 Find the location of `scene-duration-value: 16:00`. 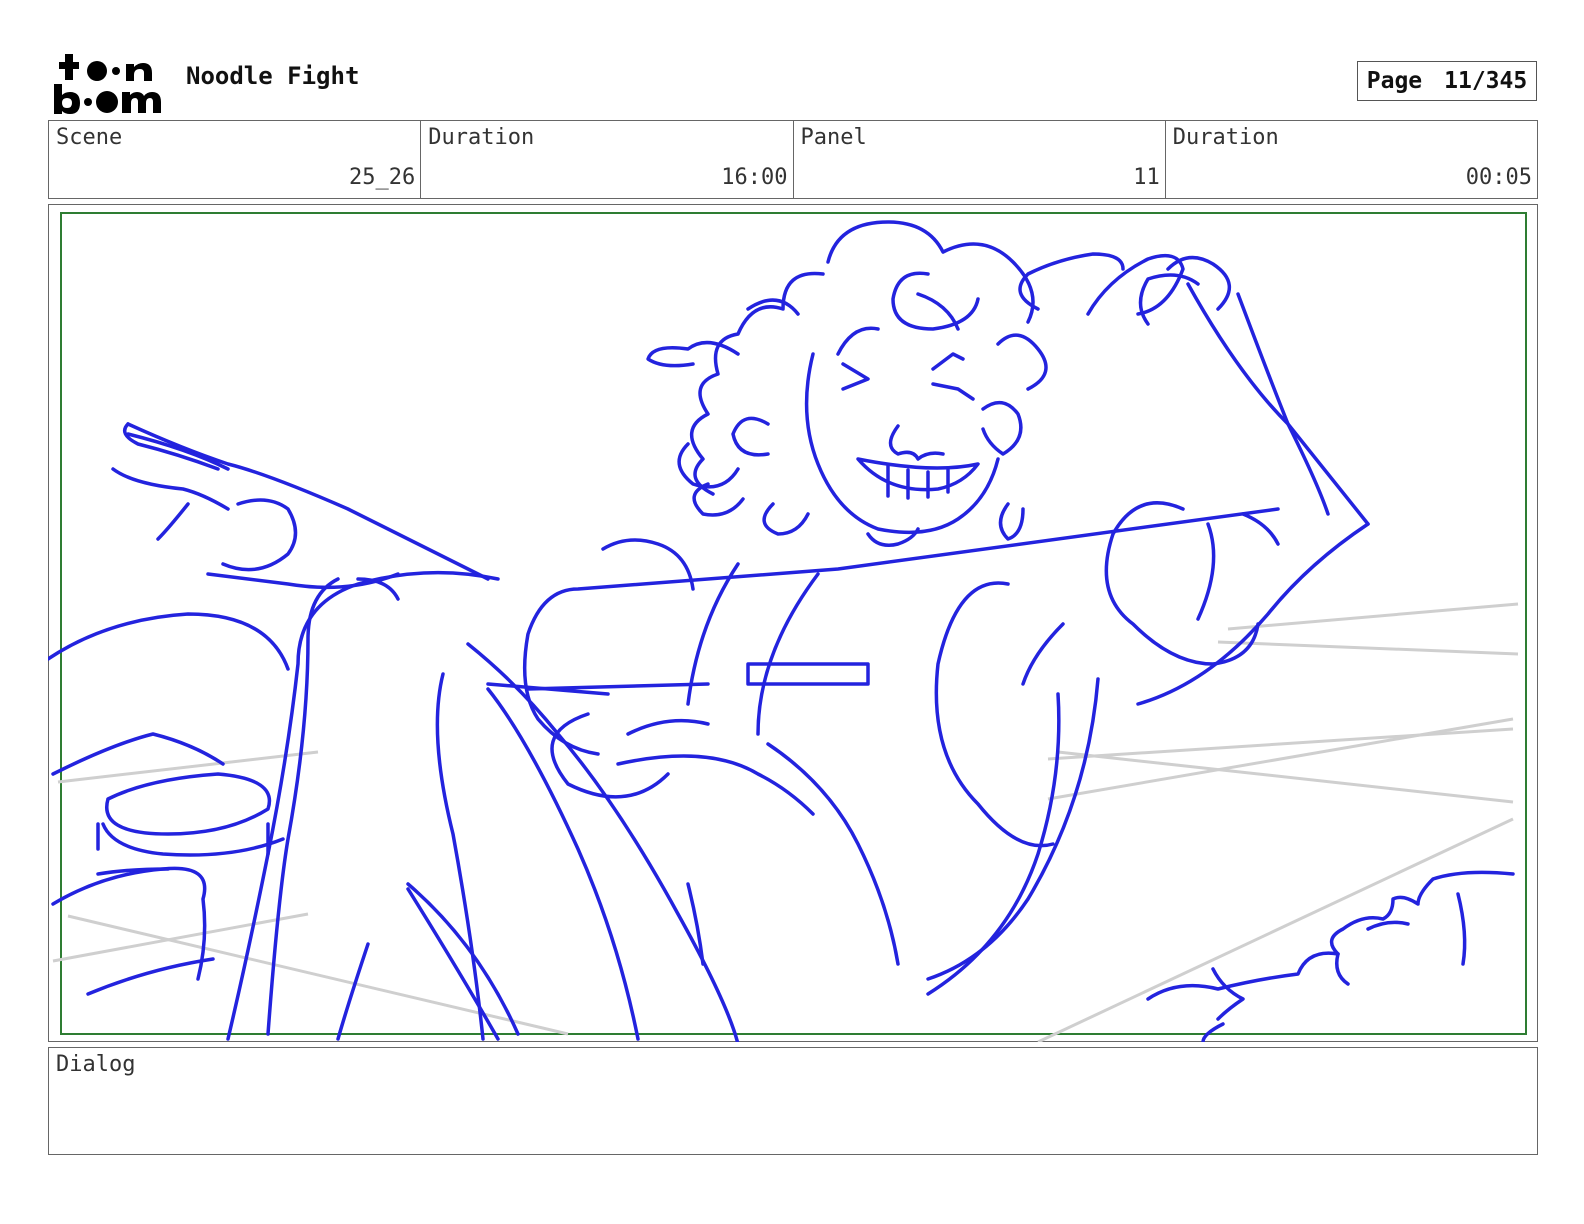

scene-duration-value: 16:00 is located at coordinates (754, 177).